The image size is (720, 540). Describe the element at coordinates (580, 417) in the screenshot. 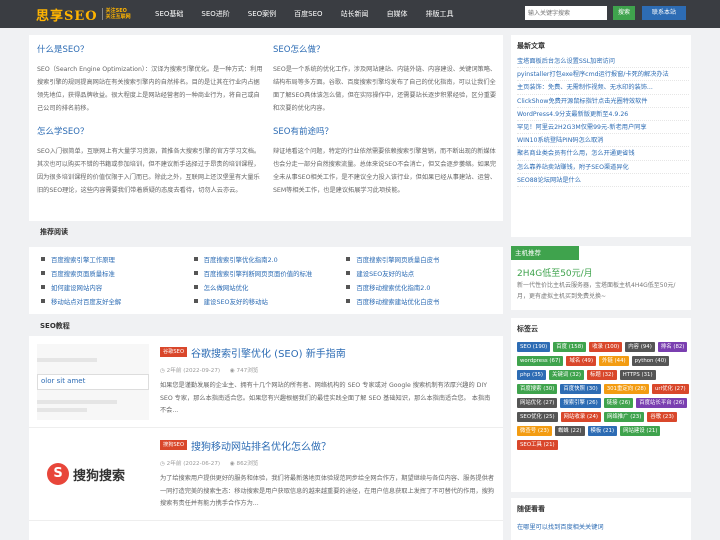

I see `tag-link: 网站收录 (24)` at that location.